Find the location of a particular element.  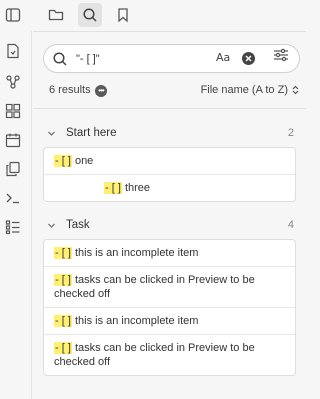

match-case-toggle: Aa is located at coordinates (223, 57).